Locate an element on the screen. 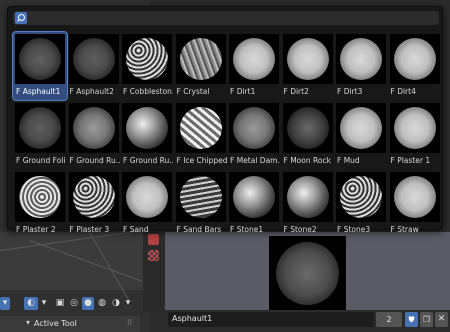  viewport-floor is located at coordinates (75, 261).